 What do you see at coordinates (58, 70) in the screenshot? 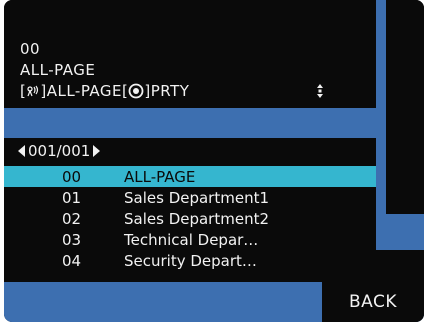
I see `selected-name: ALL-PAGE` at bounding box center [58, 70].